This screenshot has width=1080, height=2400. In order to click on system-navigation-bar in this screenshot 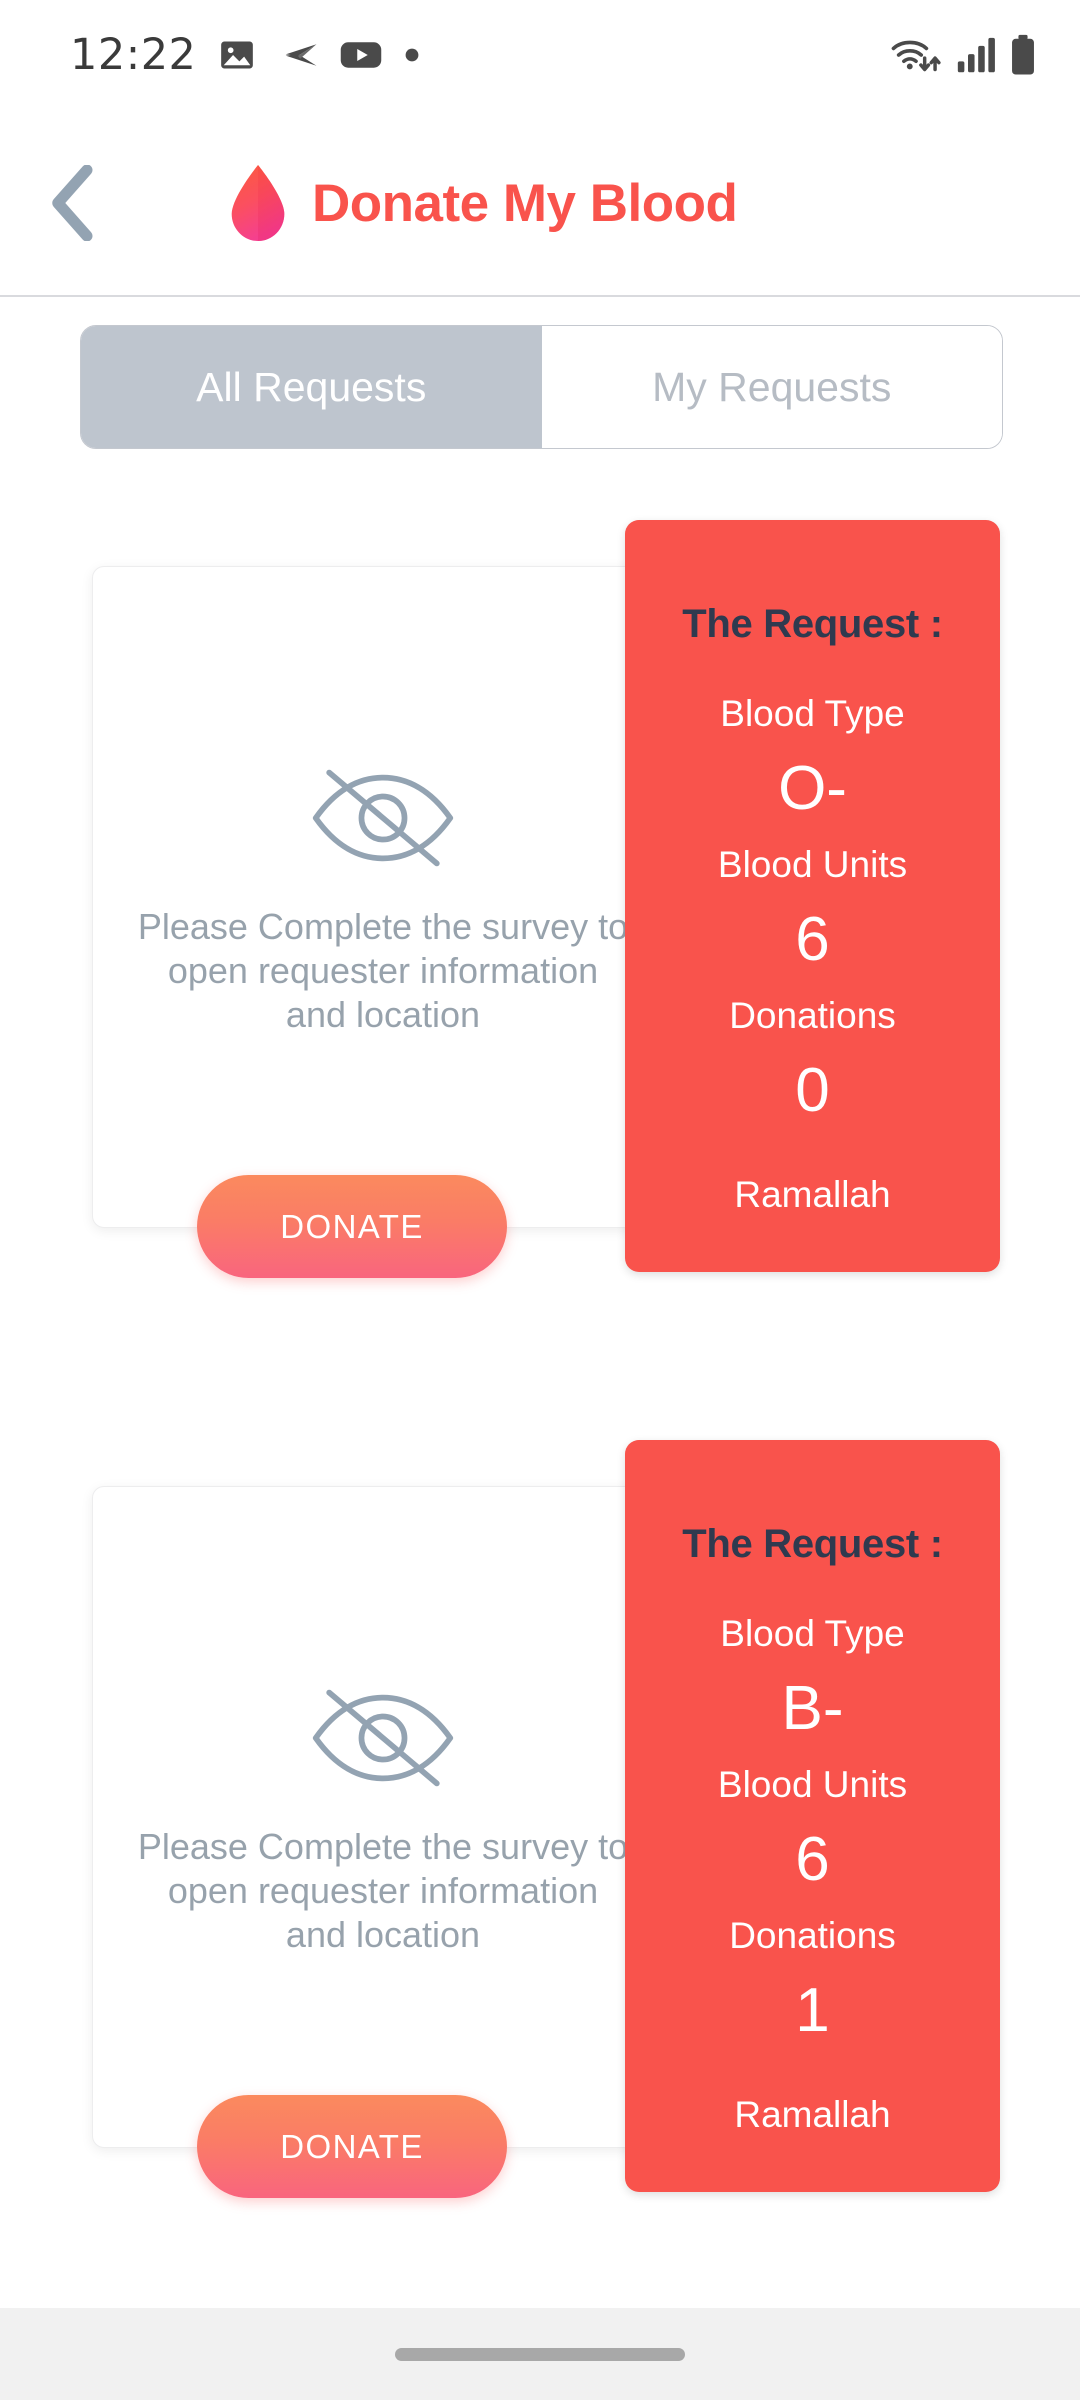, I will do `click(540, 2354)`.